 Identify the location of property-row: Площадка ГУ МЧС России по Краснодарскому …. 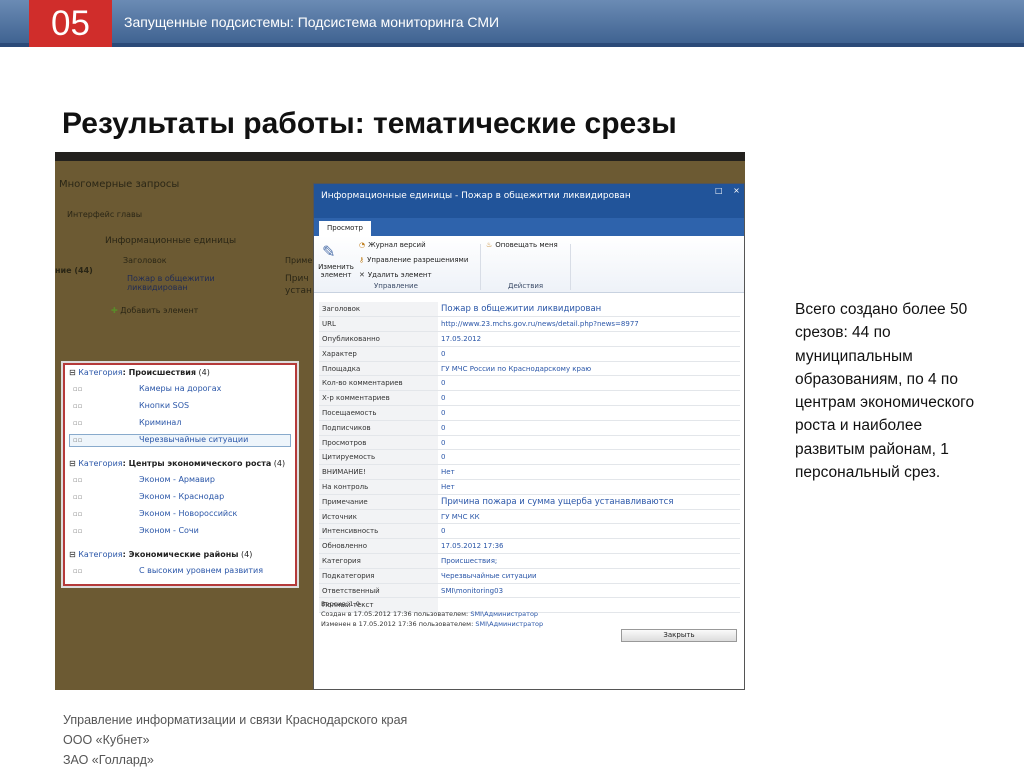
(529, 369).